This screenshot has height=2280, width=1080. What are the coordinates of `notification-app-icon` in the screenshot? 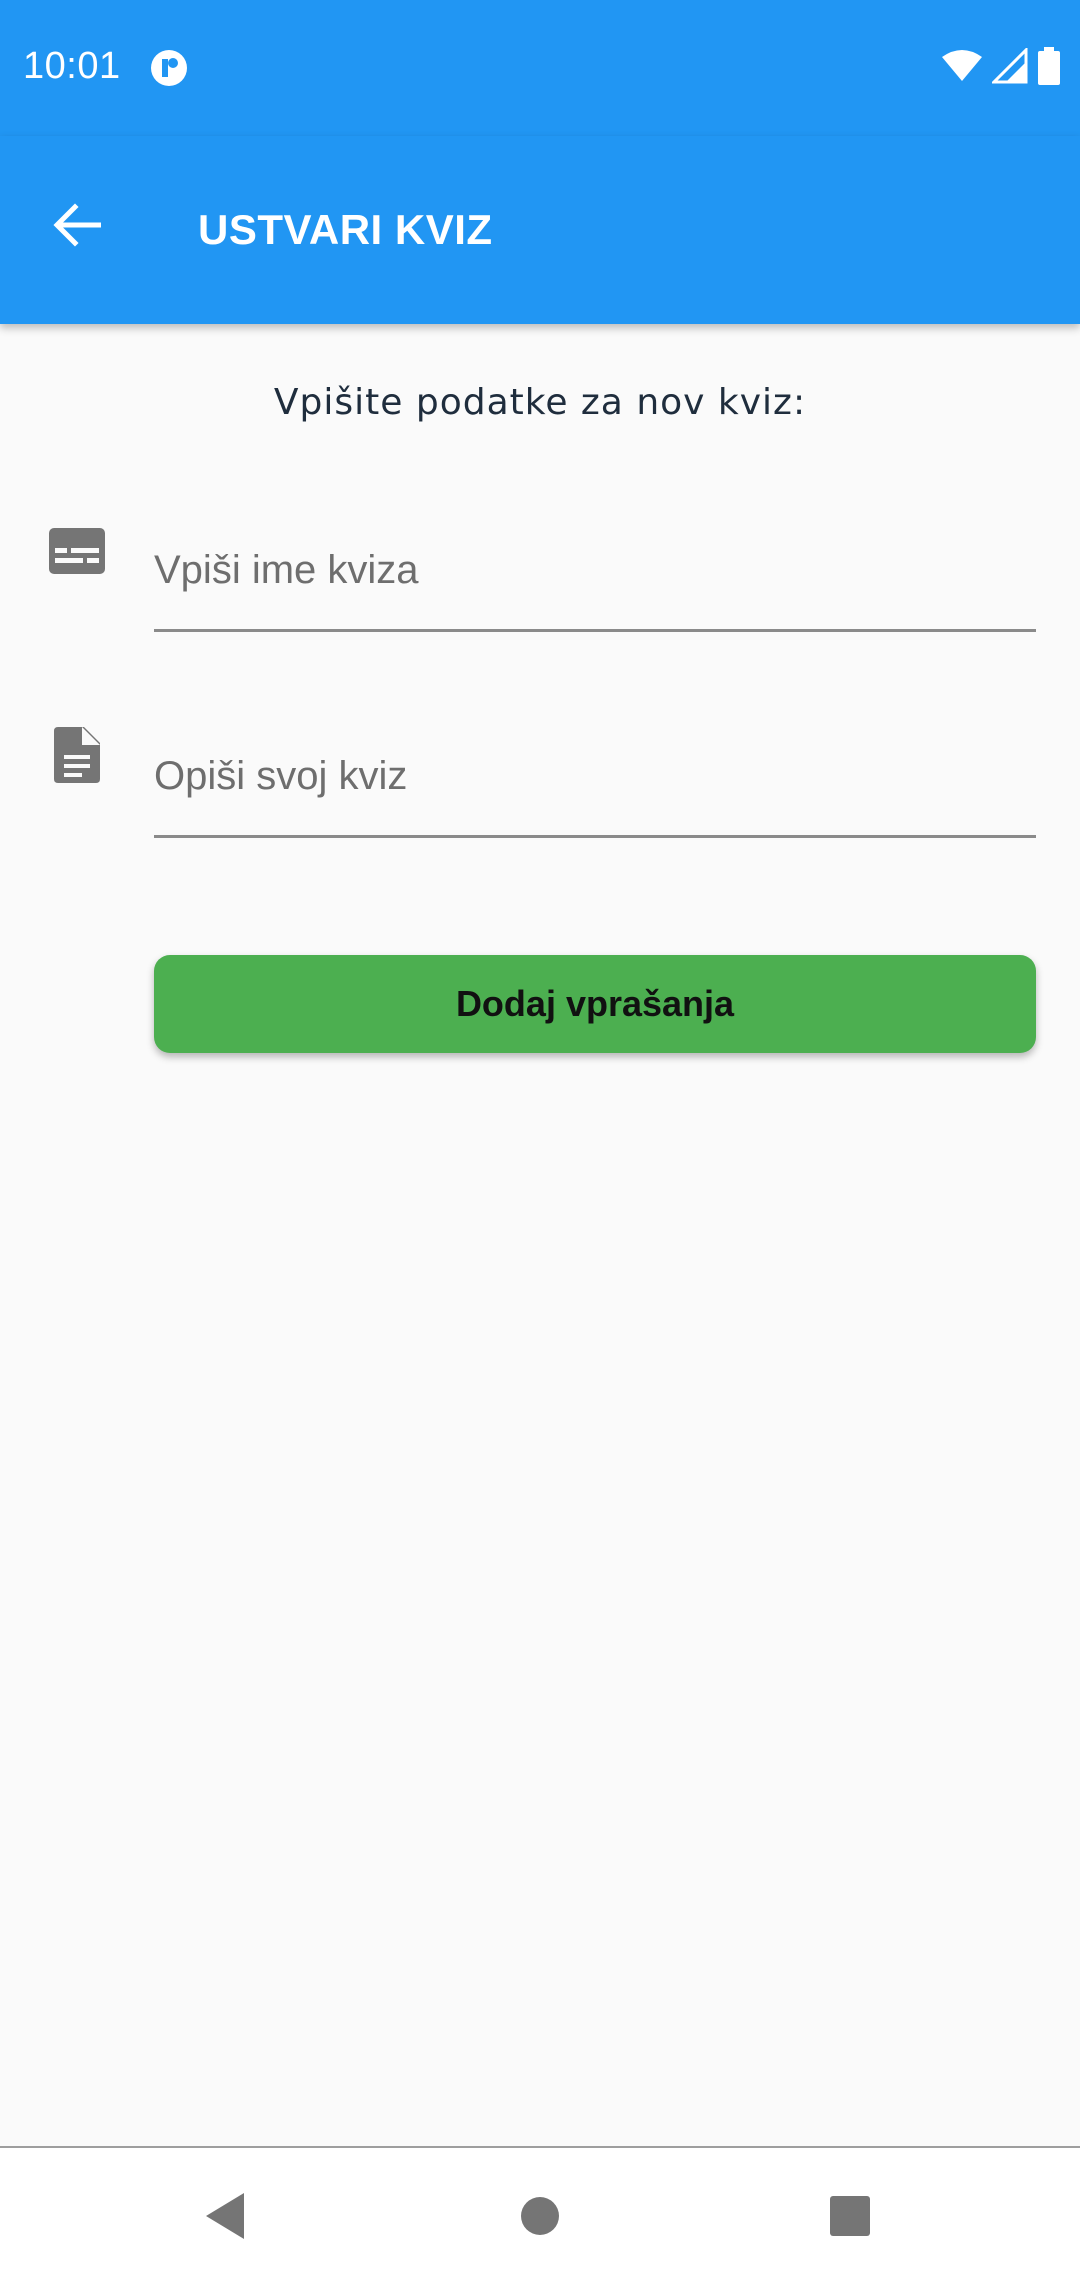 It's located at (169, 68).